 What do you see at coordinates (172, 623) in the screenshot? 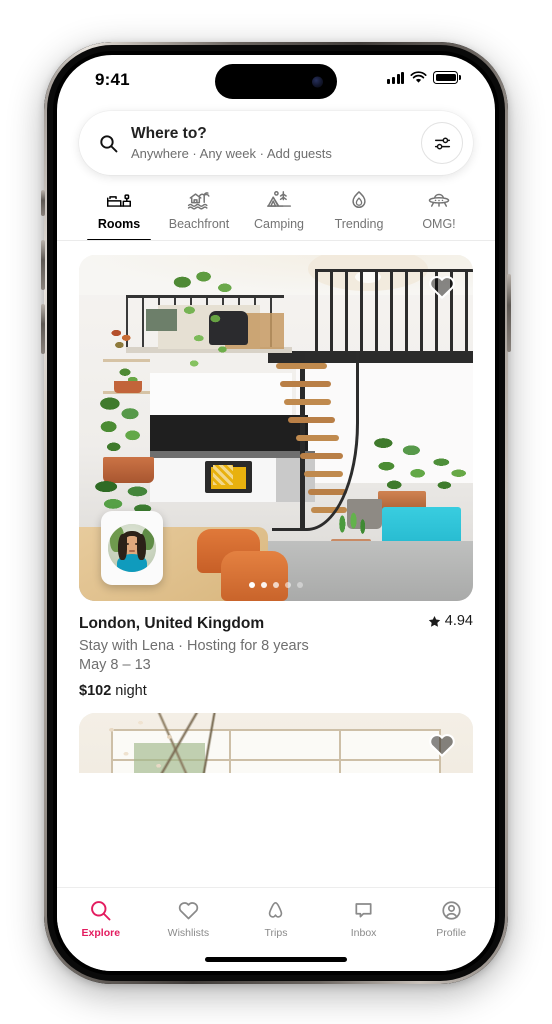
I see `listing-location: London, United Kingdom` at bounding box center [172, 623].